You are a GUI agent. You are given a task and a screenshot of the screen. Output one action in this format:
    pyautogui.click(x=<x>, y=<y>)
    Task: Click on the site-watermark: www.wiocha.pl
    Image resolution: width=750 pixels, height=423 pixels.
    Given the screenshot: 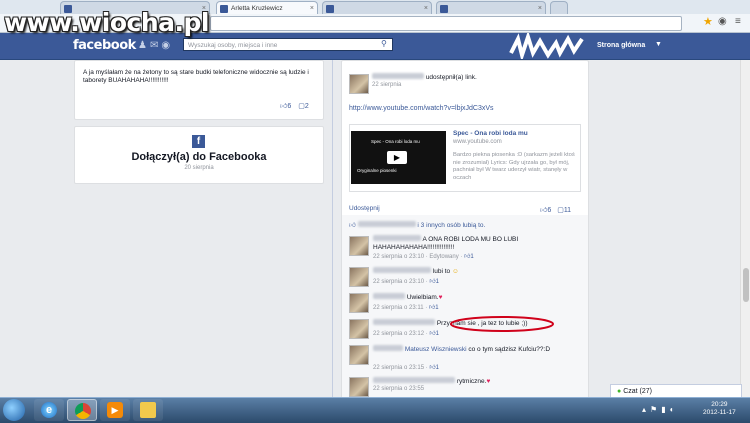 What is the action you would take?
    pyautogui.click(x=106, y=22)
    